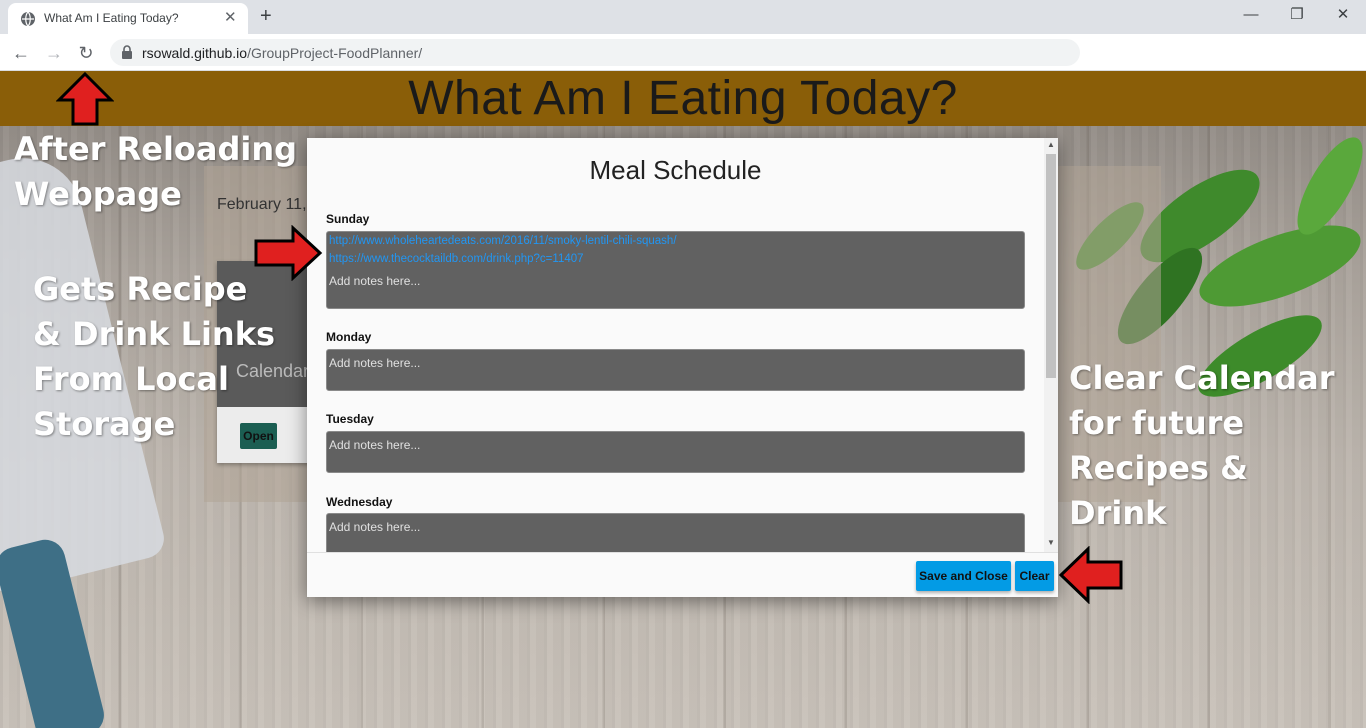 The image size is (1366, 728). Describe the element at coordinates (86, 53) in the screenshot. I see `reload-button: ↻` at that location.